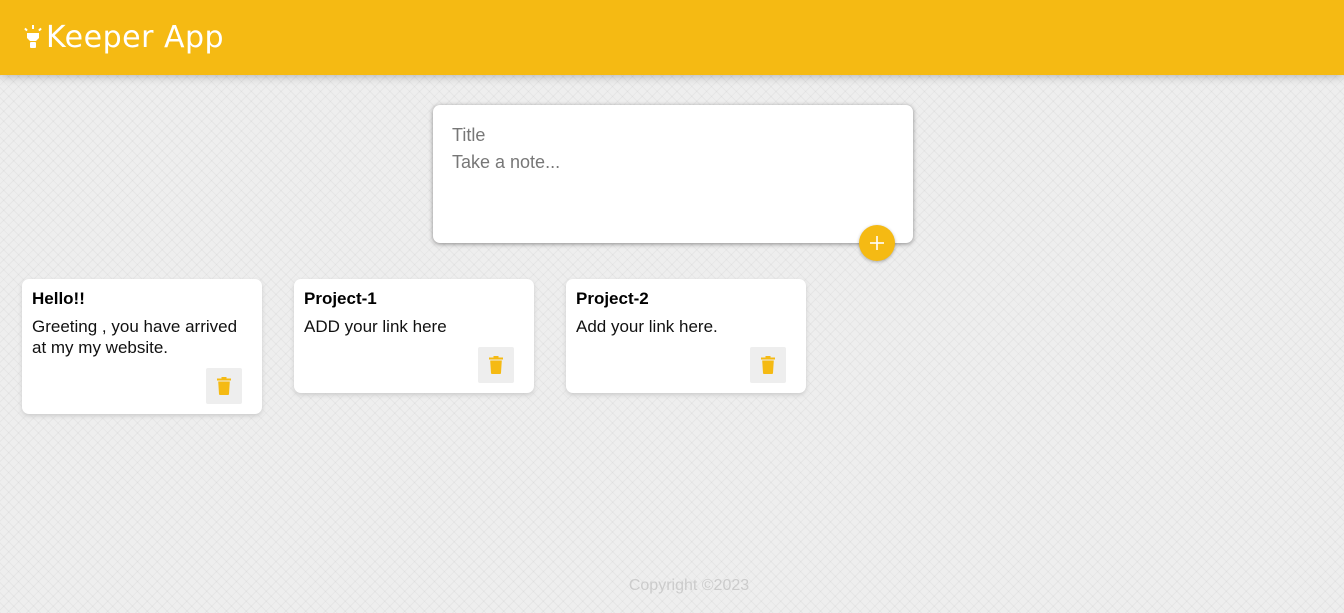 Image resolution: width=1344 pixels, height=613 pixels. I want to click on app-brand: Keeper App, so click(124, 37).